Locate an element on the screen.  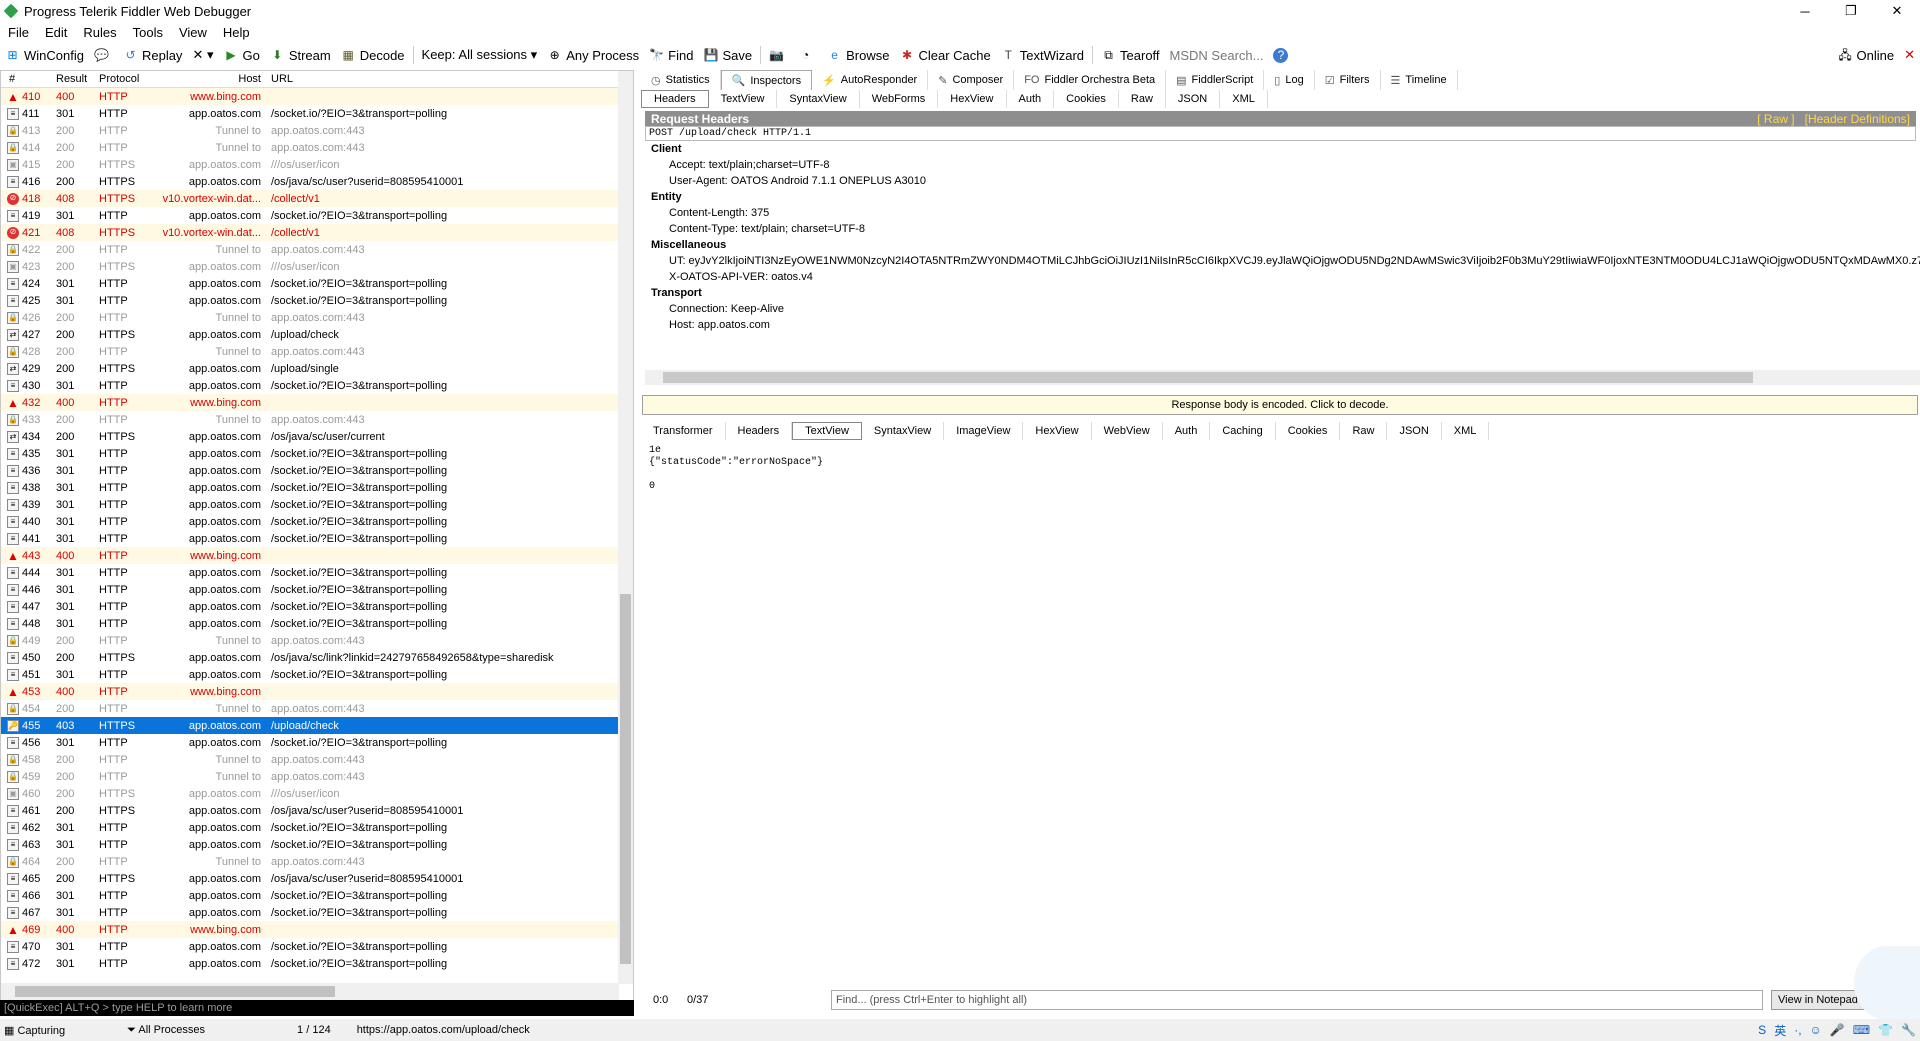
session-row: 🔒 454 200 HTTP Tunnel to app.oatos.com:443 is located at coordinates (317, 708).